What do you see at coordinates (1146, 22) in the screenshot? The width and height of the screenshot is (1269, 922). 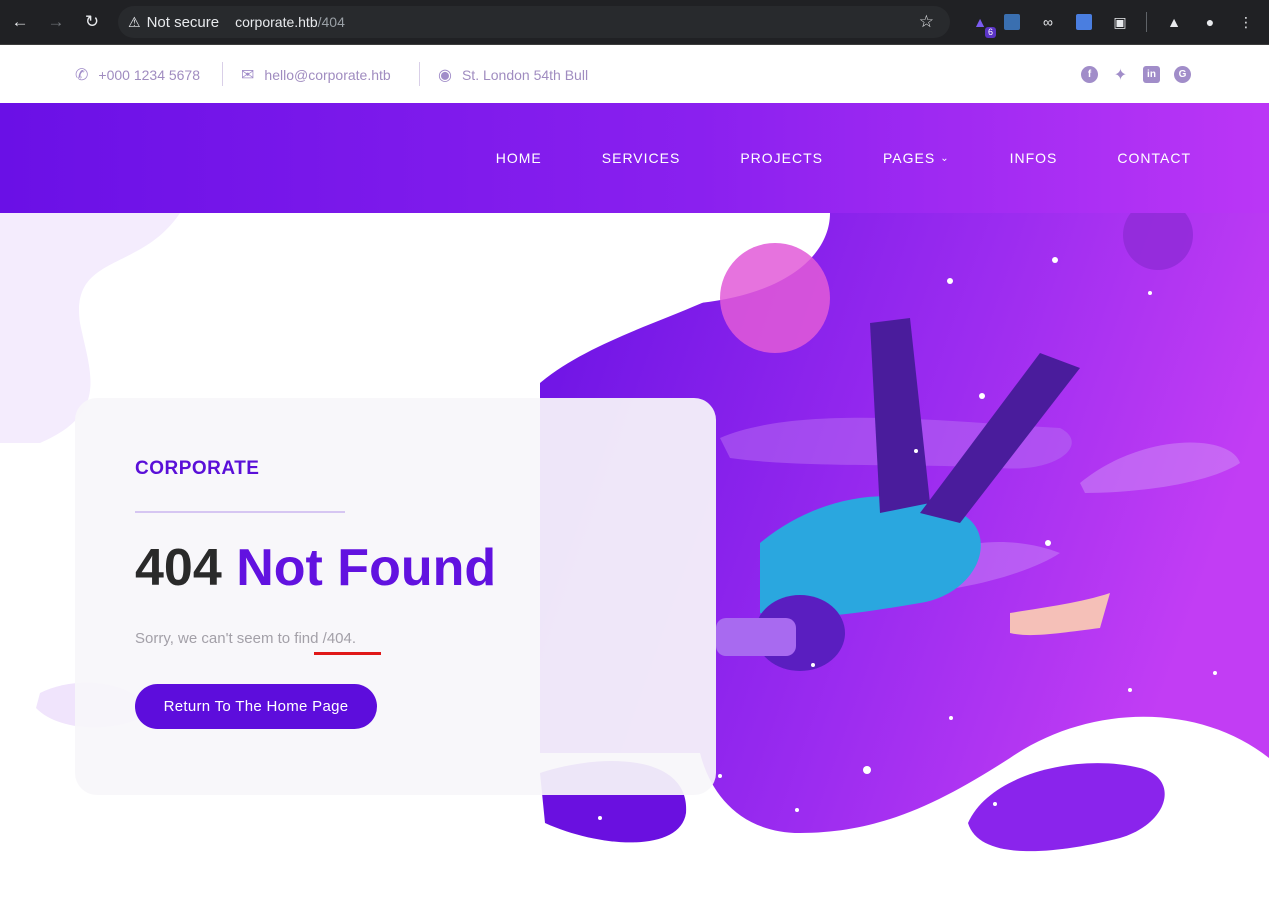 I see `toolbar-divider` at bounding box center [1146, 22].